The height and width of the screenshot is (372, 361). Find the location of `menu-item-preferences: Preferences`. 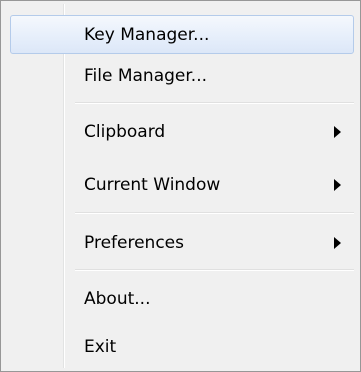

menu-item-preferences: Preferences is located at coordinates (182, 242).